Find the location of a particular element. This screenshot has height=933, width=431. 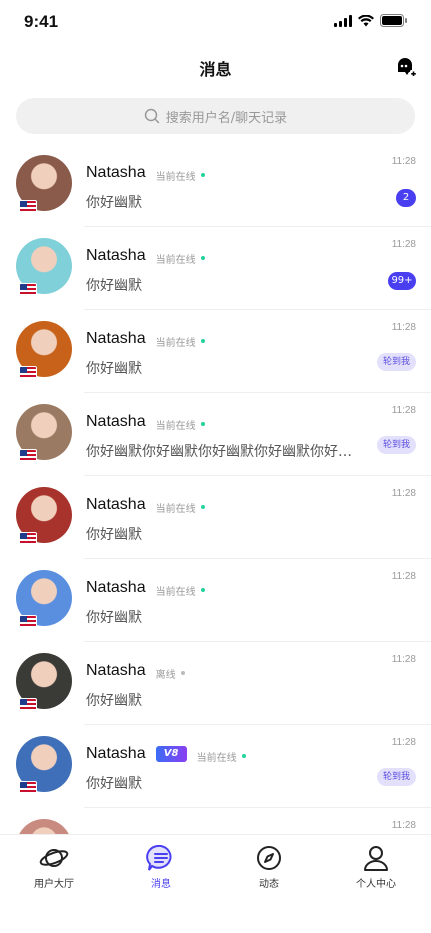

conversation-row: Natasha 当前在线你好幽默 11:28 2 is located at coordinates (215, 185).